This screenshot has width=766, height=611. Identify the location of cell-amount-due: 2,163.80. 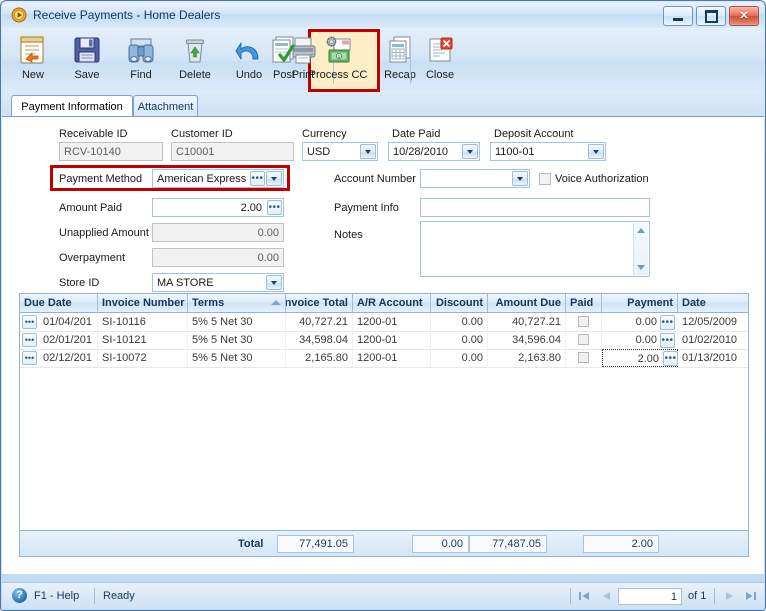
(527, 358).